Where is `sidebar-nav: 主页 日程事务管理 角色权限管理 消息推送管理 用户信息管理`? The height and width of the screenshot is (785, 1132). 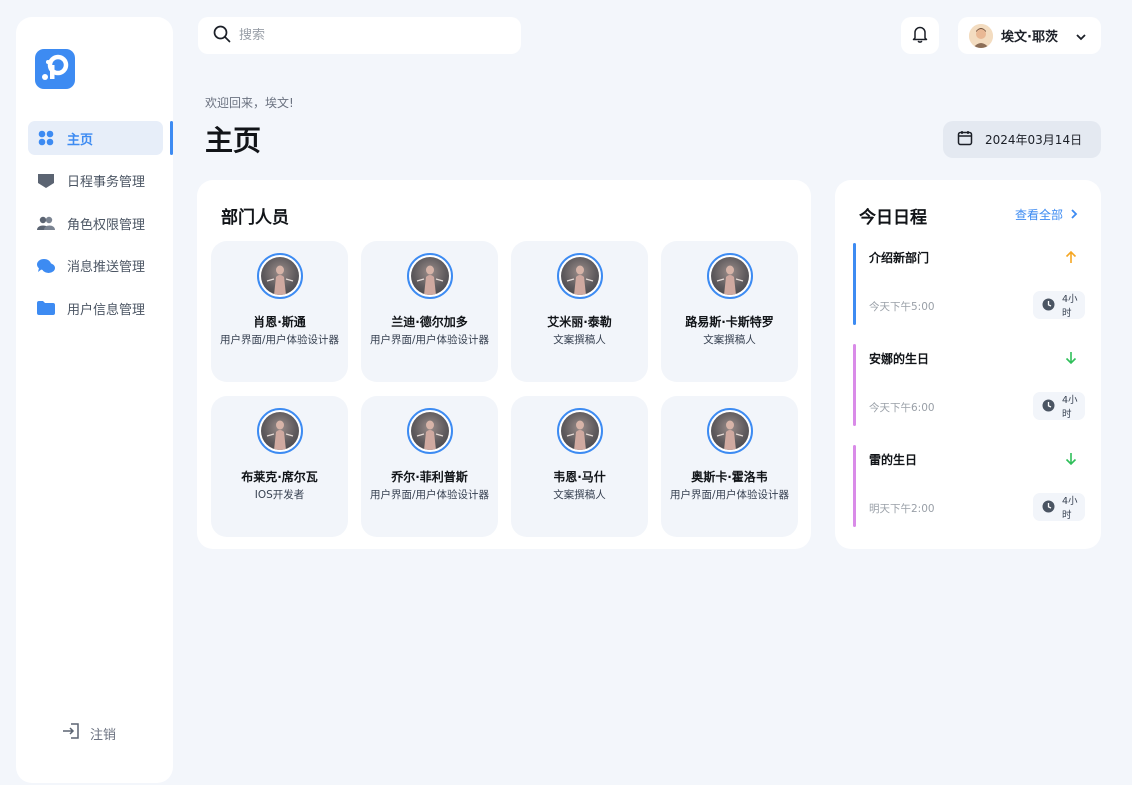
sidebar-nav: 主页 日程事务管理 角色权限管理 消息推送管理 用户信息管理 is located at coordinates (100, 227).